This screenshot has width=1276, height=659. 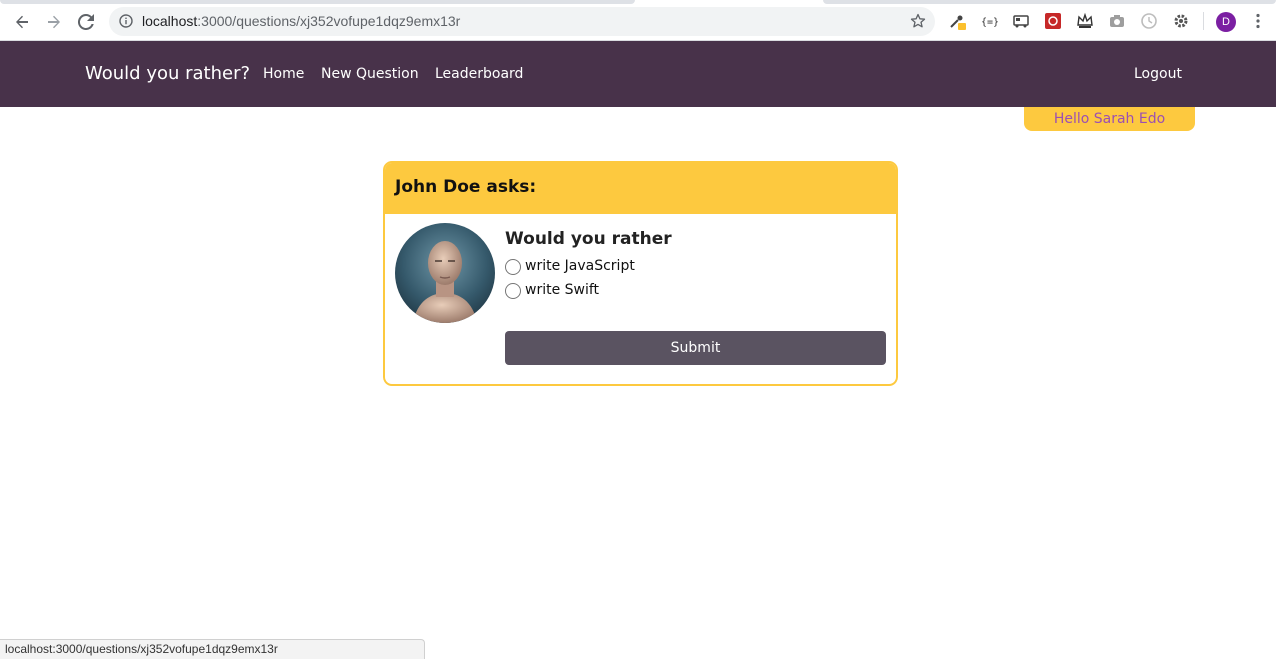 What do you see at coordinates (86, 22) in the screenshot?
I see `reload-icon` at bounding box center [86, 22].